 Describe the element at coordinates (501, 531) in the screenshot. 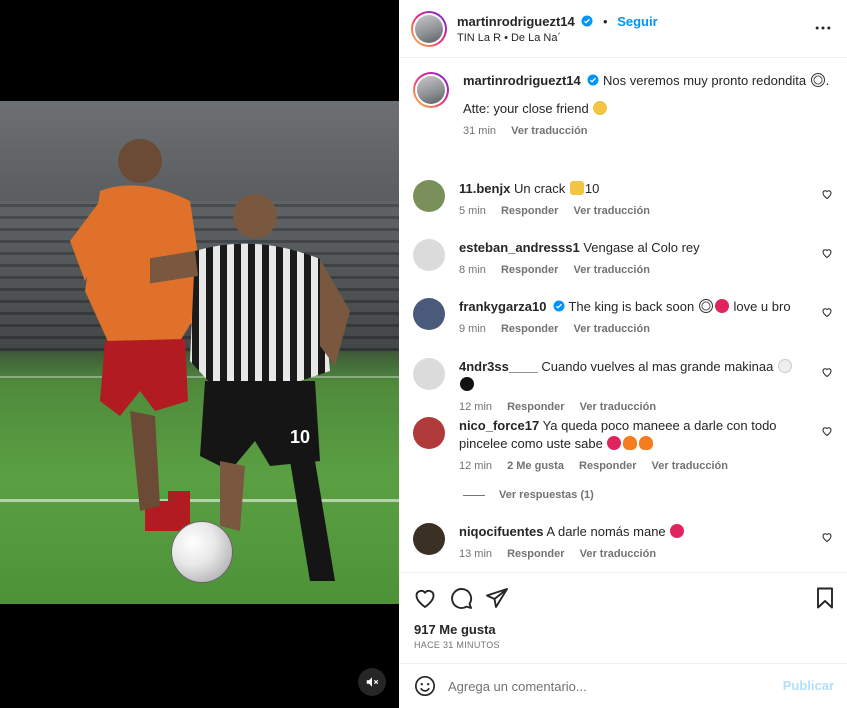

I see `commenter-username: niqocifuentes` at that location.